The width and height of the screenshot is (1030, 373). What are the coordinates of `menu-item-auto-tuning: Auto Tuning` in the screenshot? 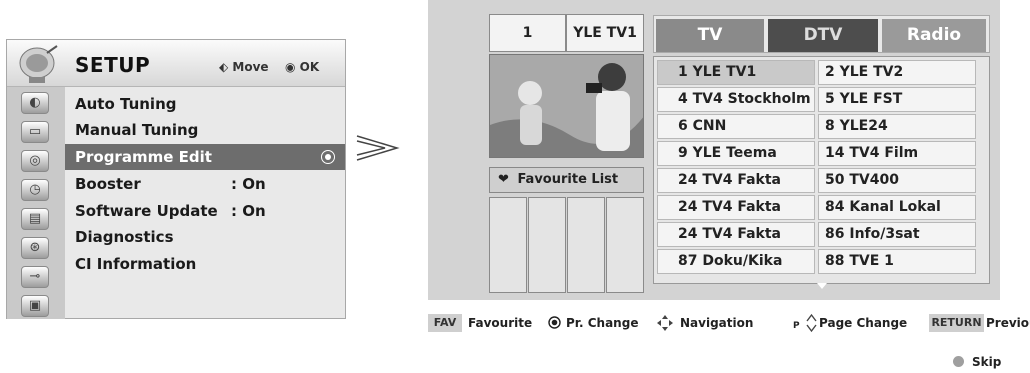 It's located at (205, 104).